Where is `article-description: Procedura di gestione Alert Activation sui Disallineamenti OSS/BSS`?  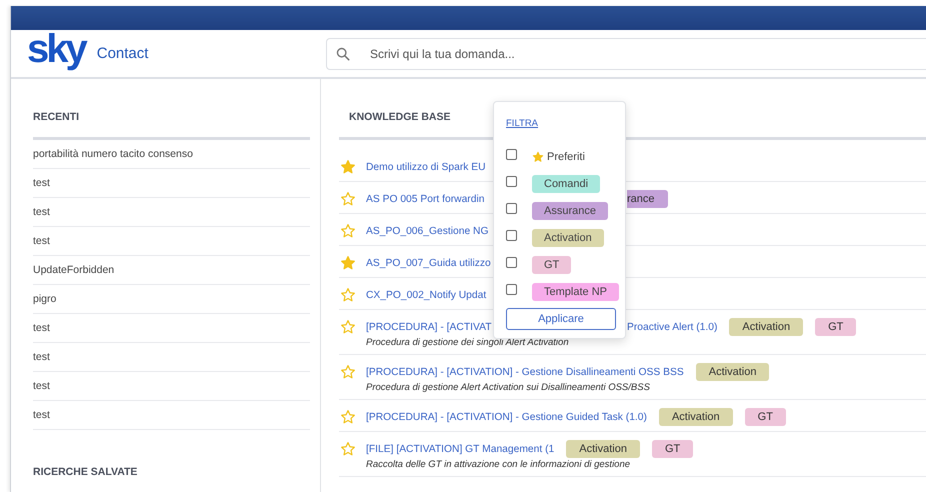
article-description: Procedura di gestione Alert Activation sui Disallineamenti OSS/BSS is located at coordinates (508, 387).